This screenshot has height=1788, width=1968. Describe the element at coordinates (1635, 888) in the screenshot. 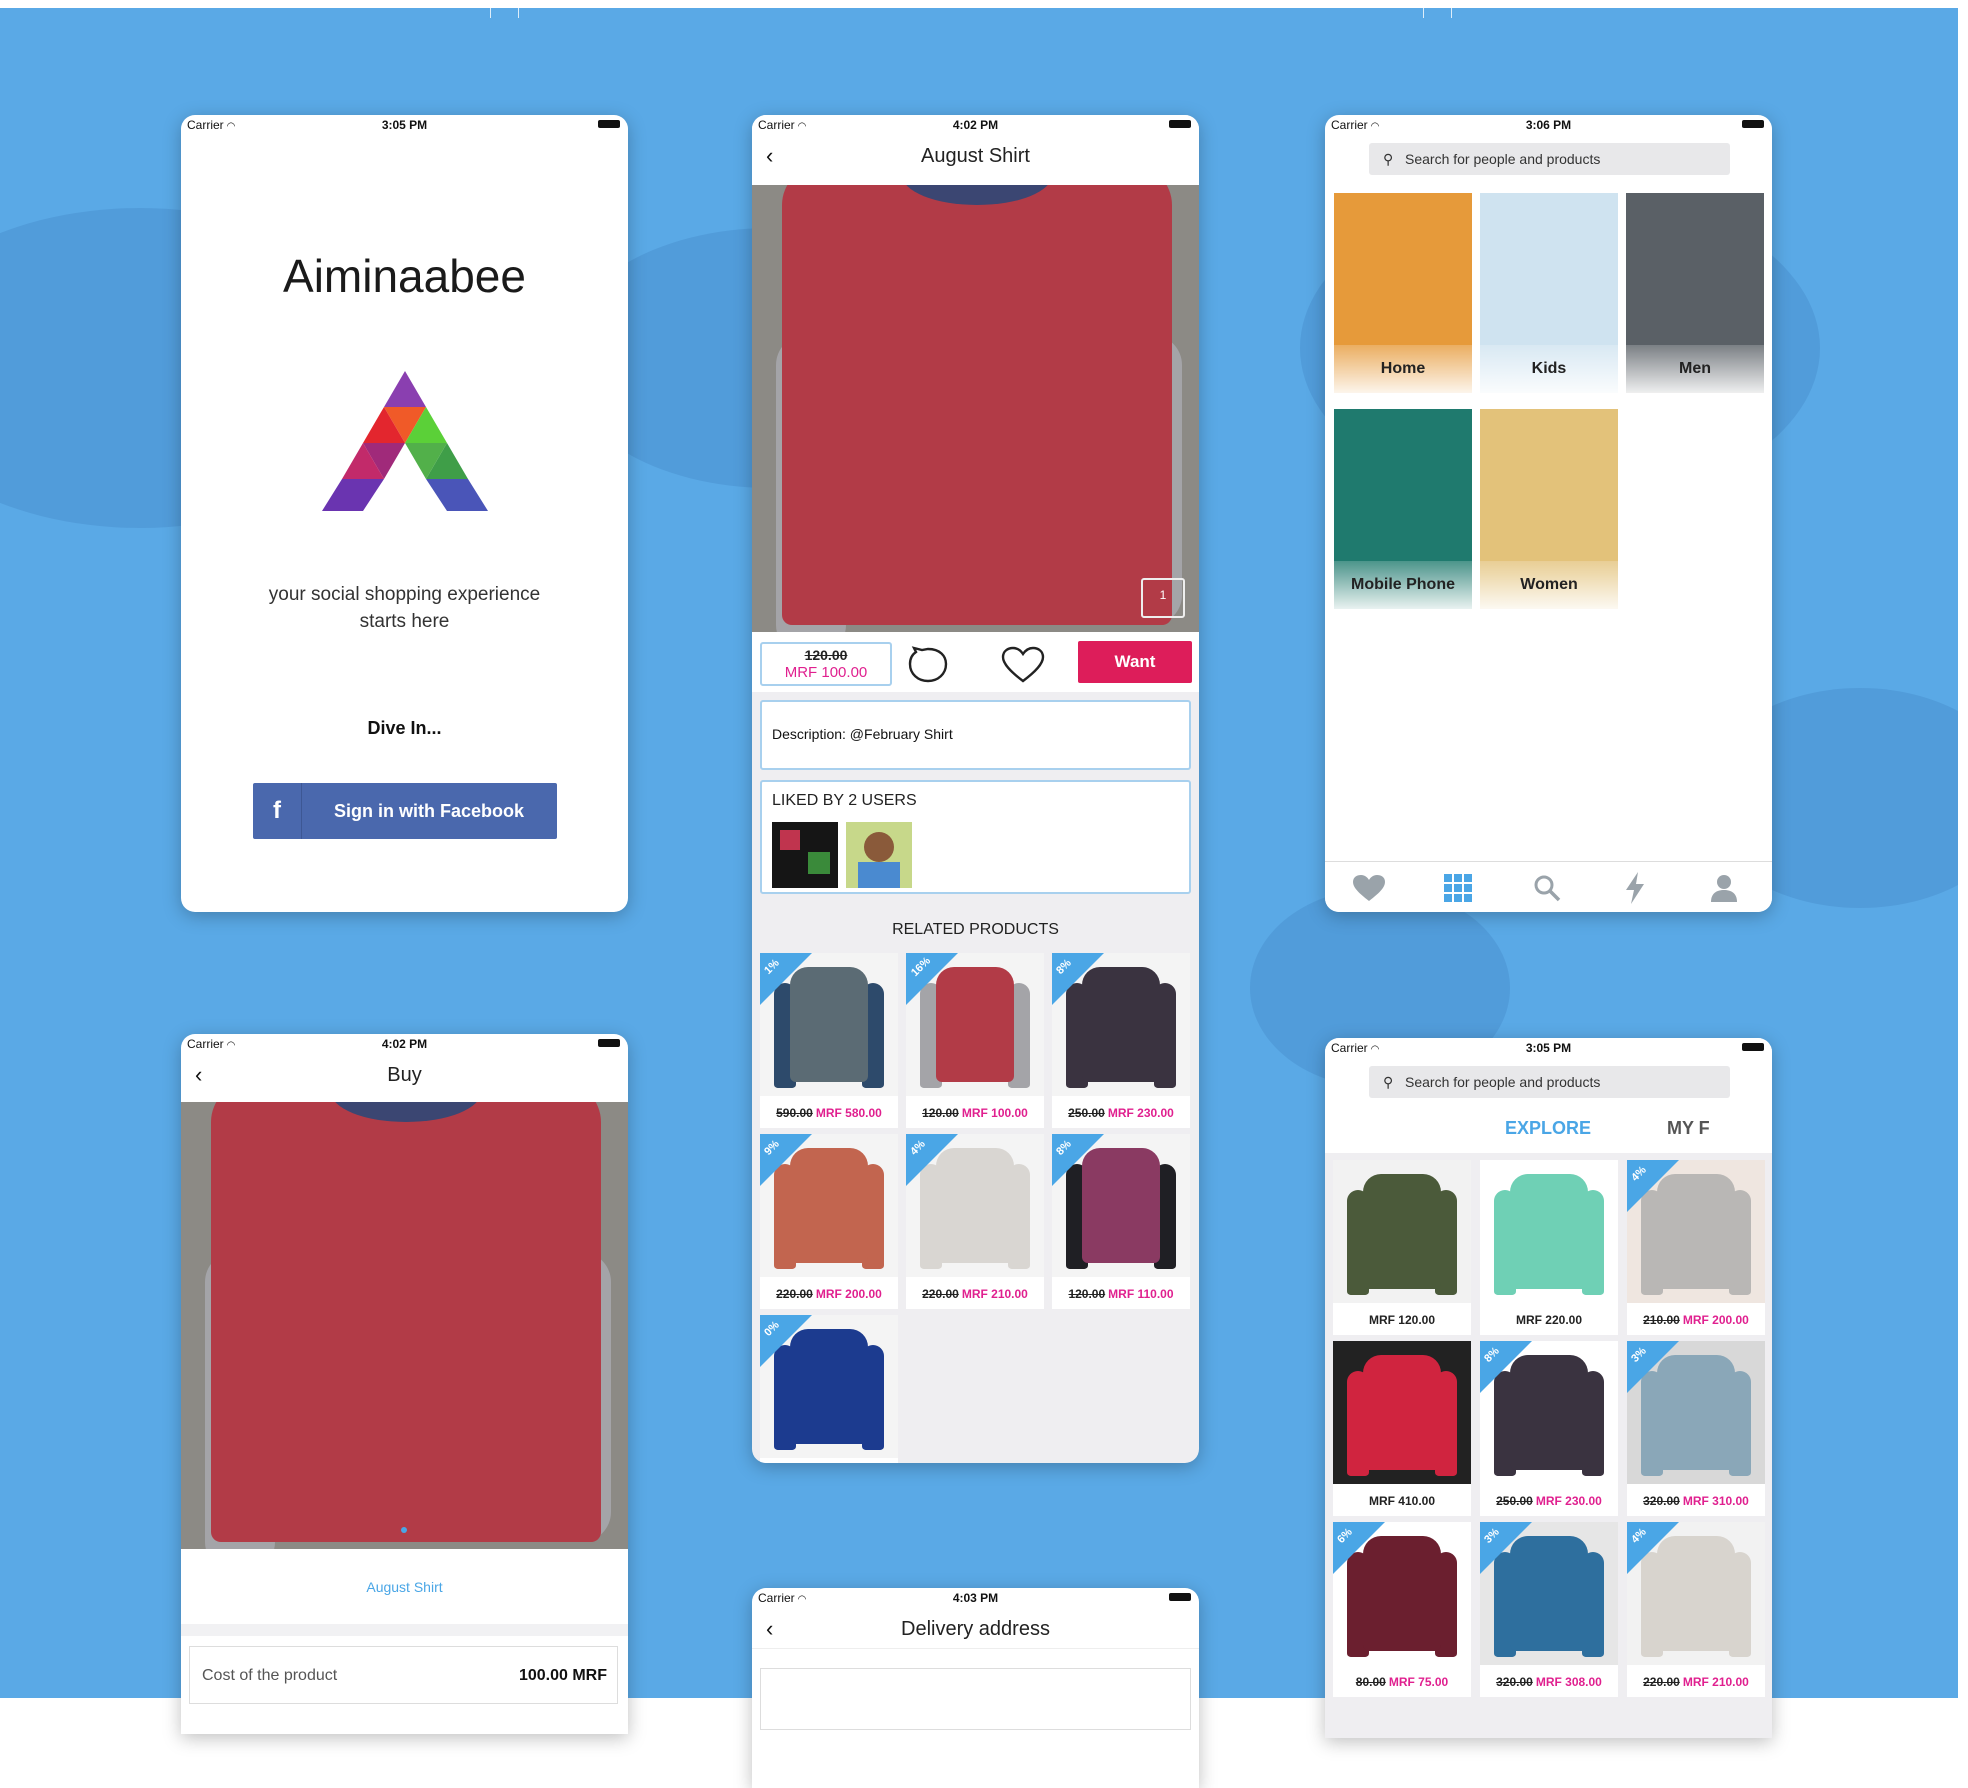

I see `lightning-icon` at that location.